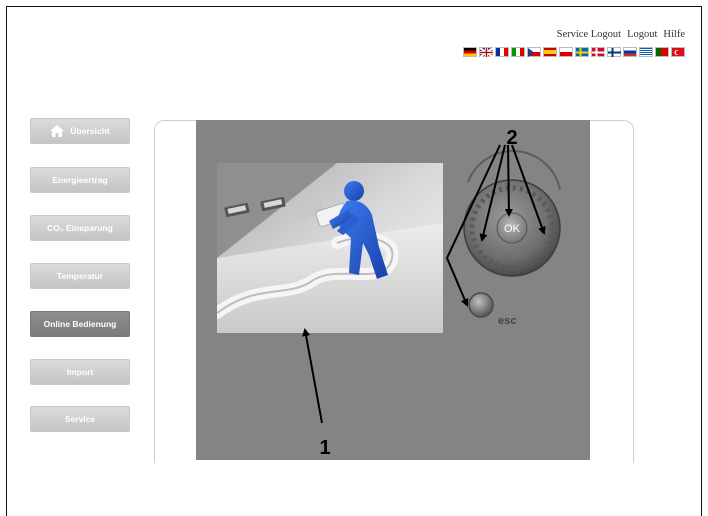 The height and width of the screenshot is (516, 708). What do you see at coordinates (630, 52) in the screenshot?
I see `flag-ru-icon` at bounding box center [630, 52].